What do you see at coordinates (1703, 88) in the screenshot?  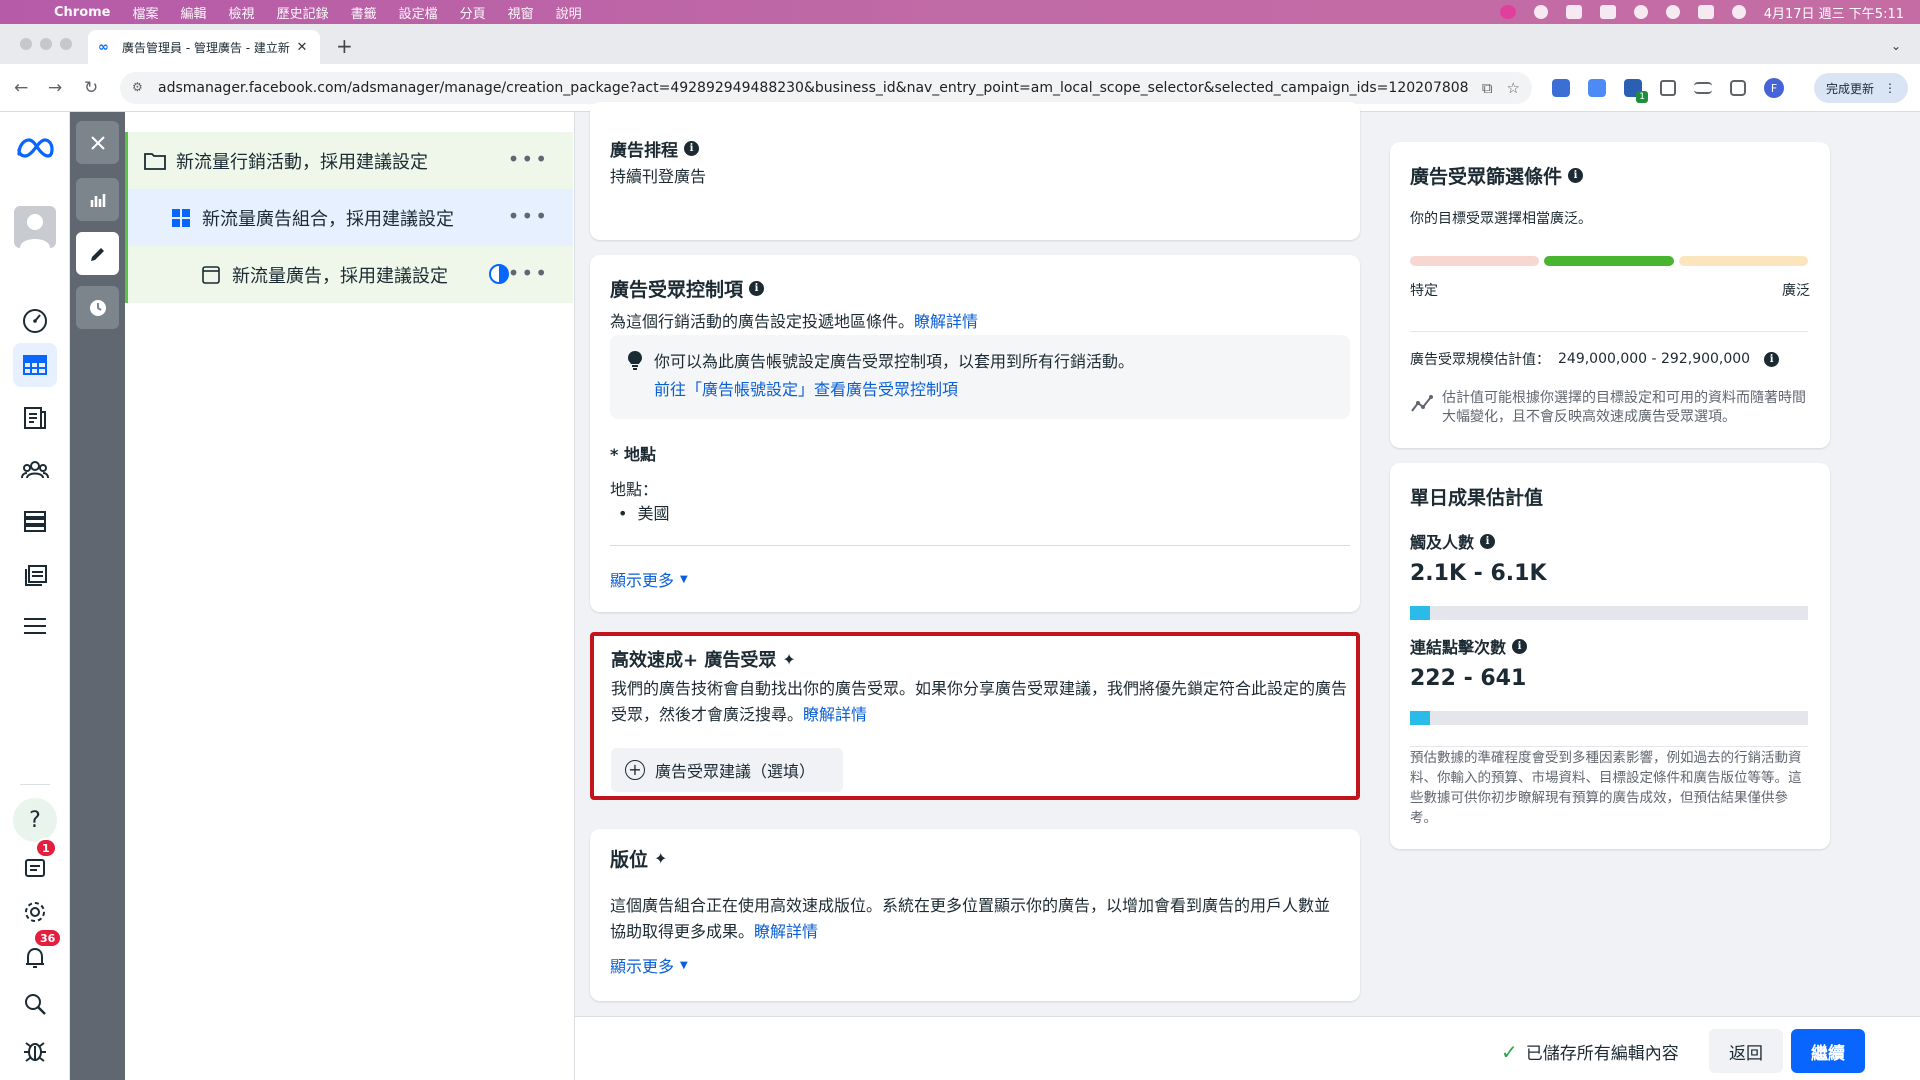 I see `media-controls-icon` at bounding box center [1703, 88].